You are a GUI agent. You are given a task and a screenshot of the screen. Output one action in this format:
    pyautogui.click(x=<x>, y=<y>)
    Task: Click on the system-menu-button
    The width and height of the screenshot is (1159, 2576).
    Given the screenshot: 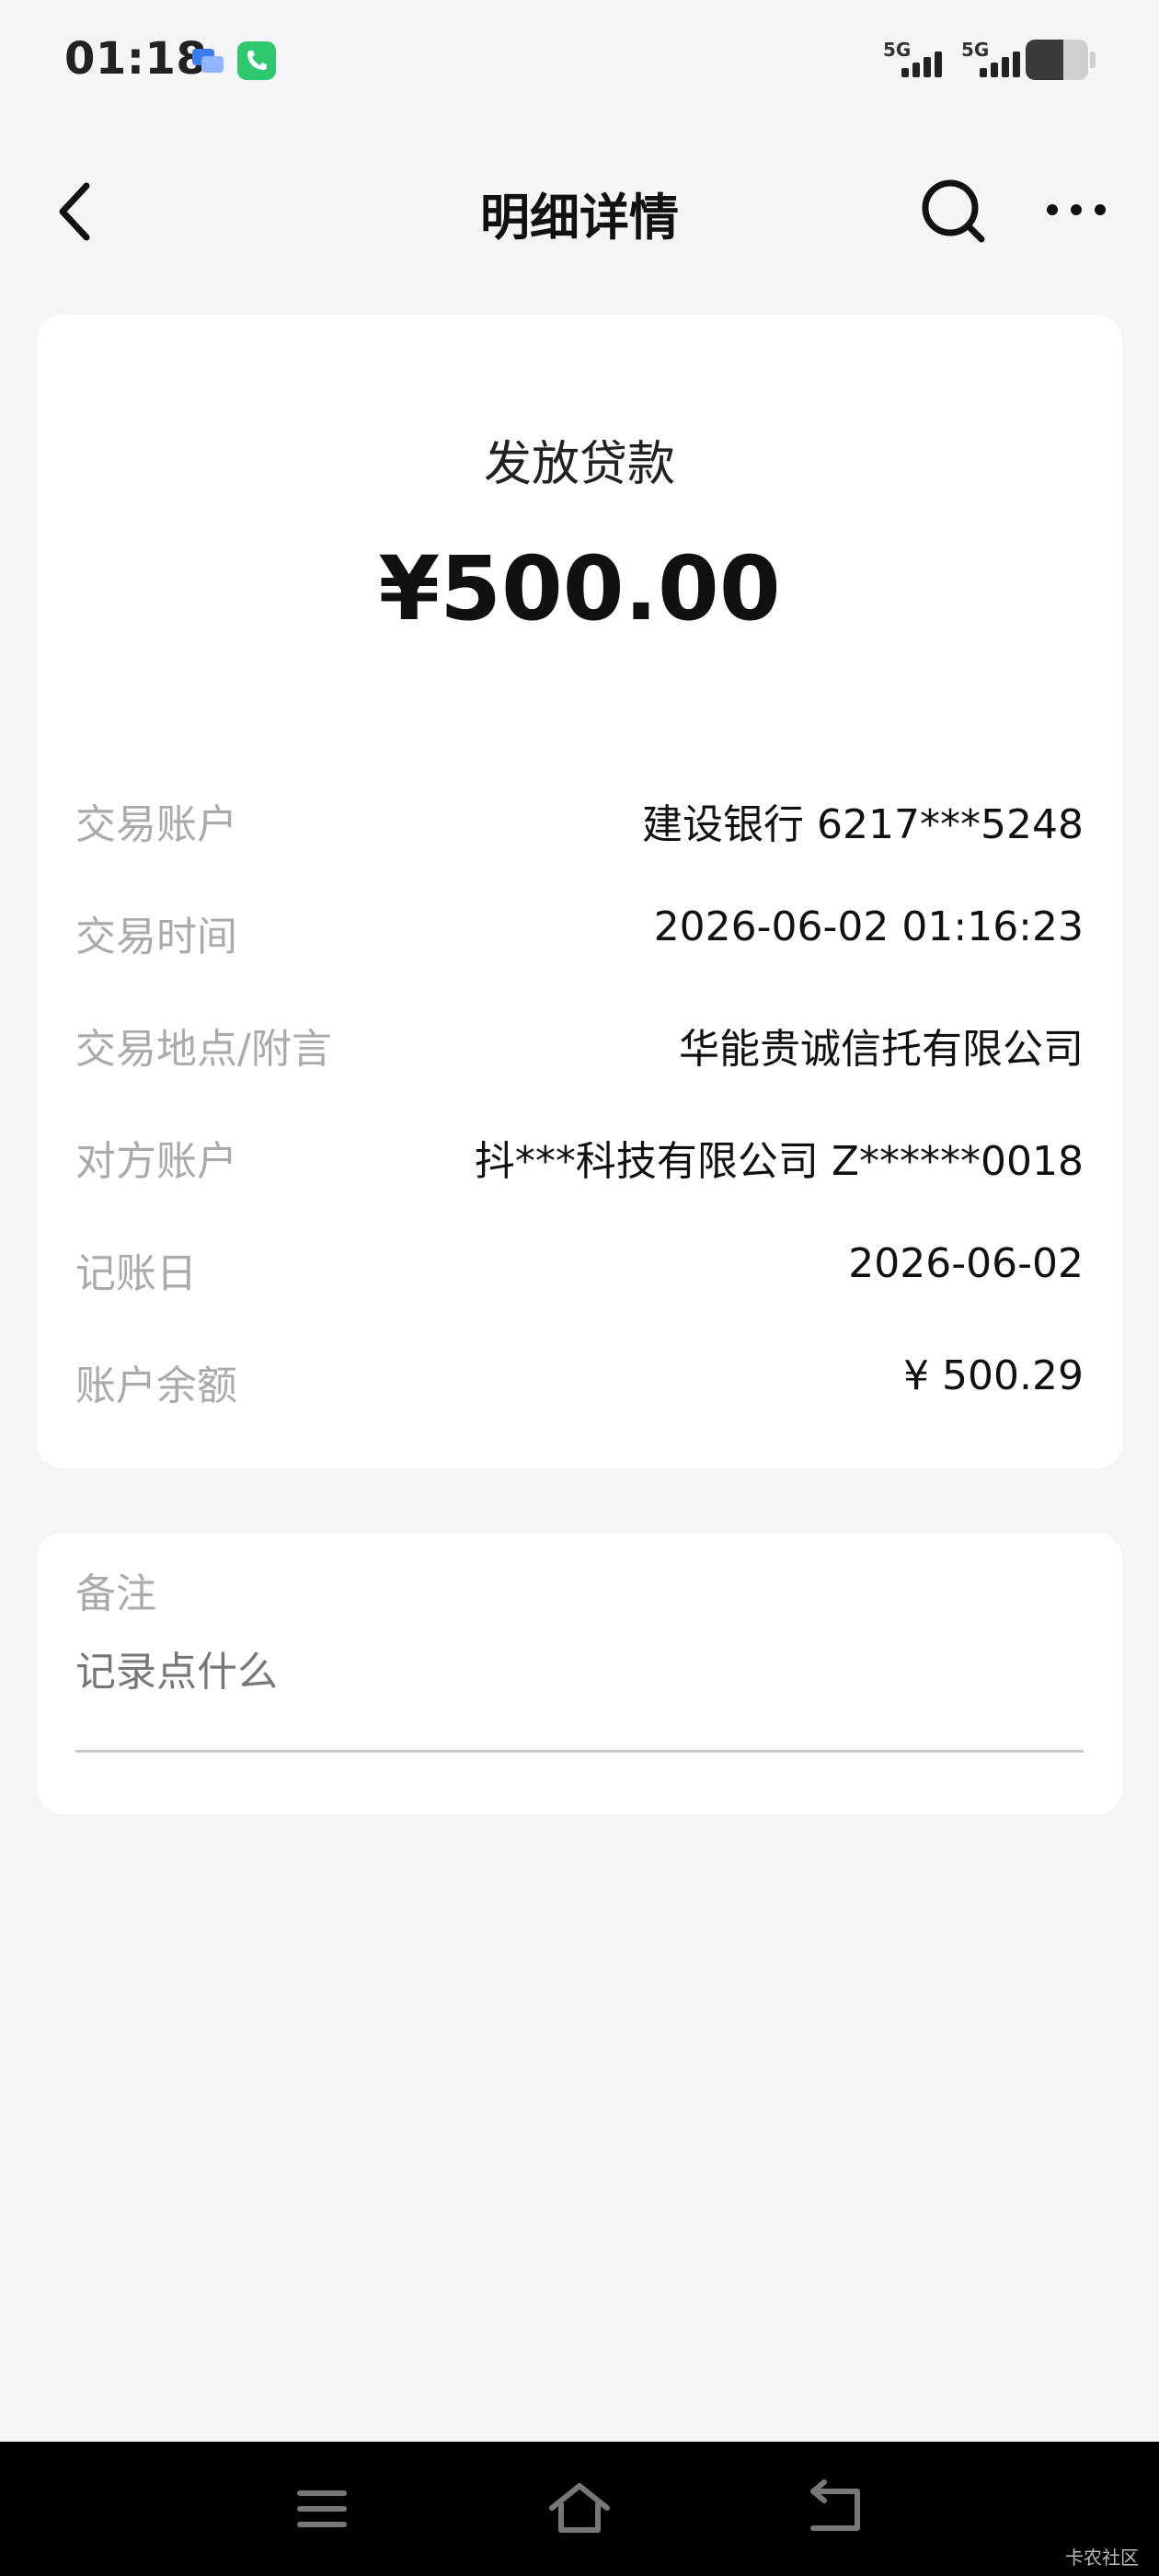 What is the action you would take?
    pyautogui.click(x=322, y=2509)
    